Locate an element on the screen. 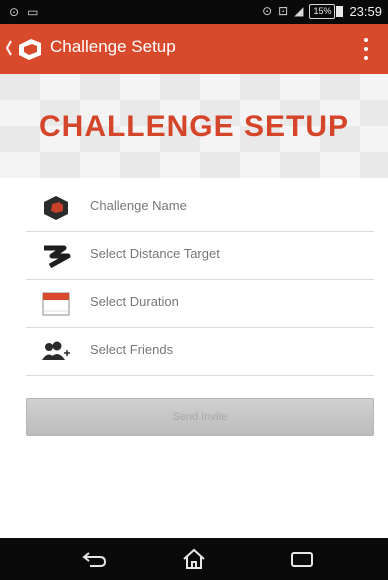  challenge-name-label: Challenge Name is located at coordinates (138, 205).